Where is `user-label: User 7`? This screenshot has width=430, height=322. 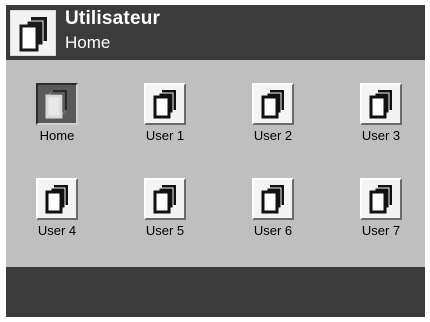
user-label: User 7 is located at coordinates (381, 230).